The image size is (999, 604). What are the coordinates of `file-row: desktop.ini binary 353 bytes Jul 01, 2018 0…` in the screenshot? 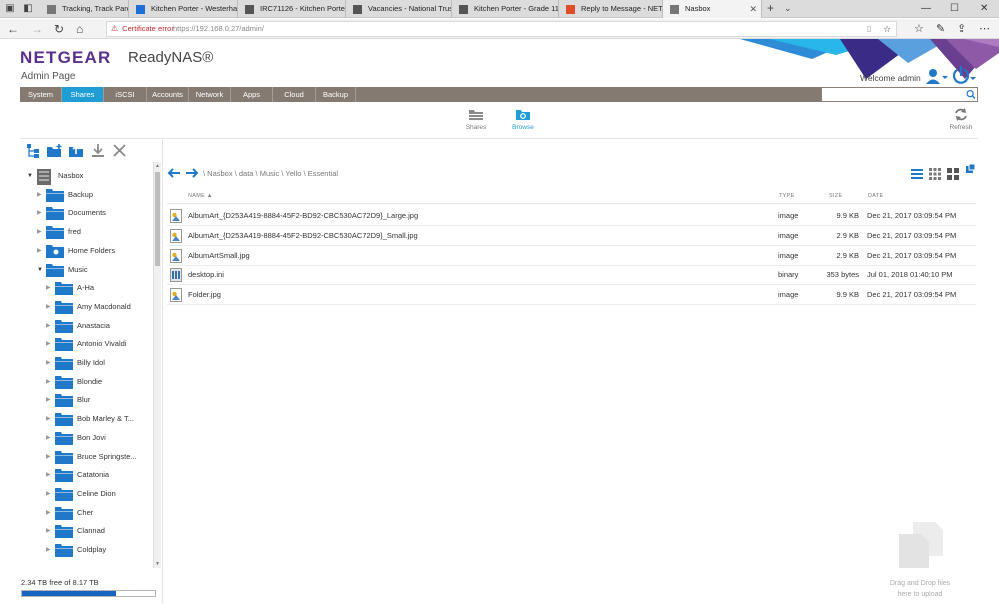 It's located at (571, 275).